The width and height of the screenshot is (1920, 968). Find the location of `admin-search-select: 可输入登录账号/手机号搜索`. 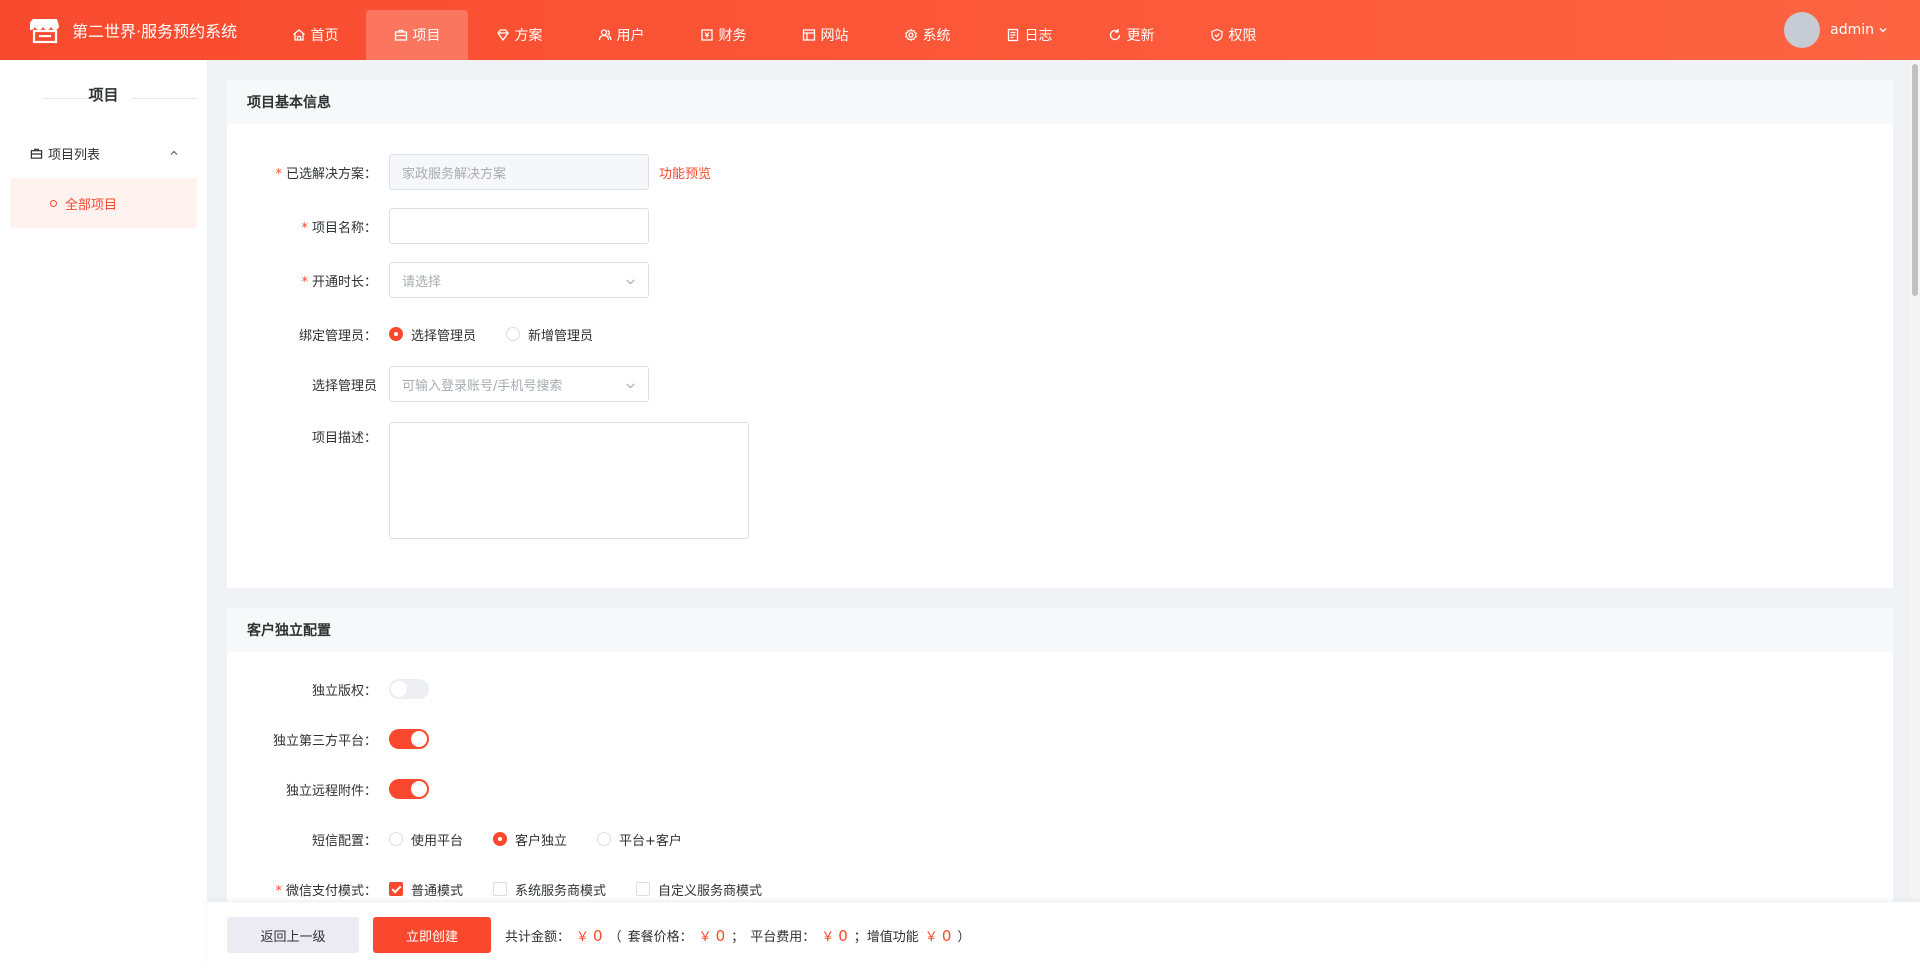

admin-search-select: 可输入登录账号/手机号搜索 is located at coordinates (519, 384).